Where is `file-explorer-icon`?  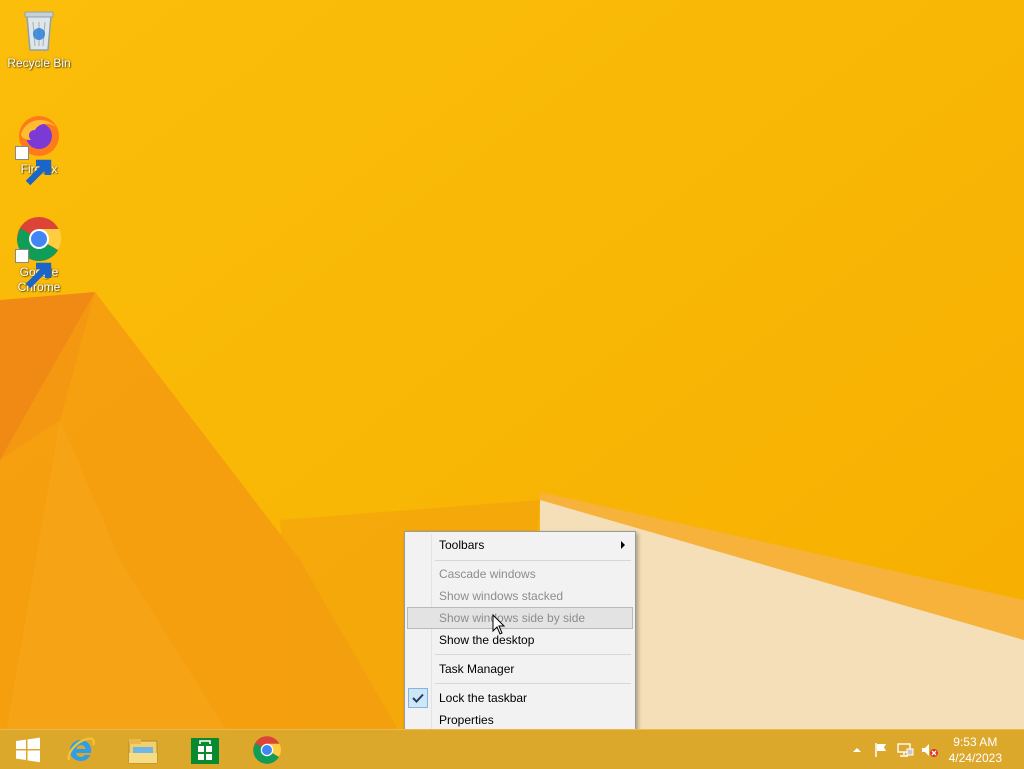
file-explorer-icon is located at coordinates (143, 750).